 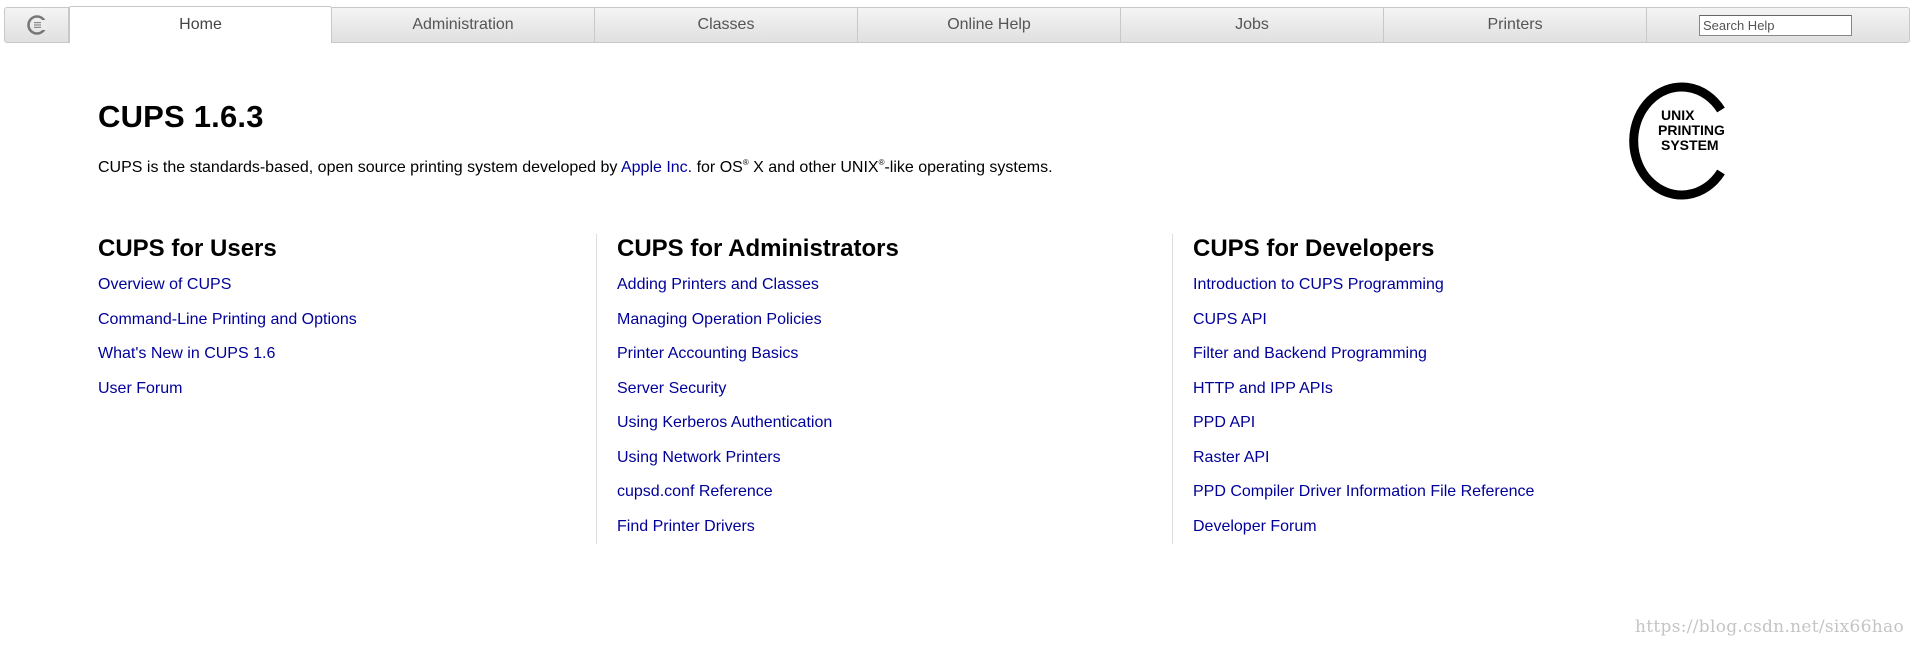 I want to click on cups-home-logo-icon, so click(x=37, y=25).